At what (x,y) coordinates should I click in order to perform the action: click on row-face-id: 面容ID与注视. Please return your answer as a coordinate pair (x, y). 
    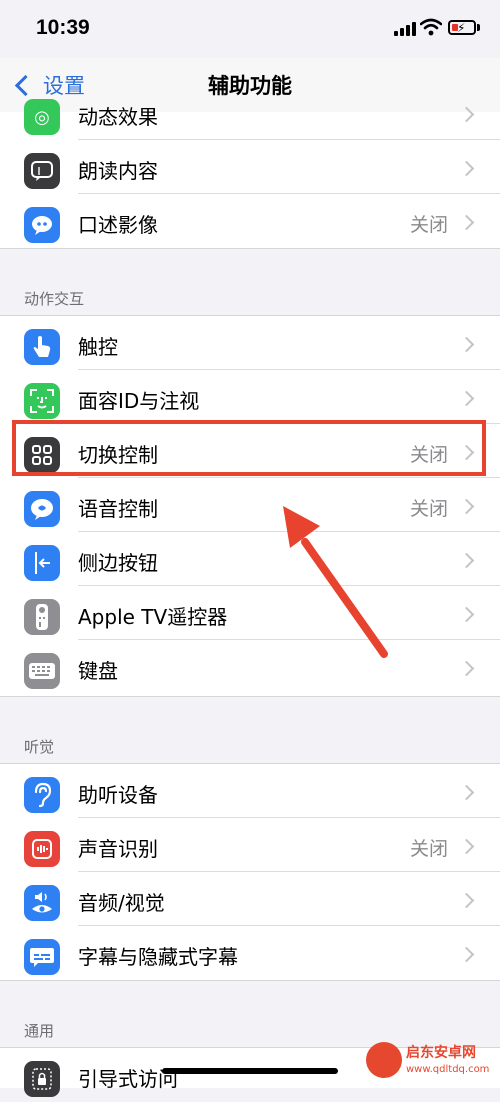
    Looking at the image, I should click on (250, 397).